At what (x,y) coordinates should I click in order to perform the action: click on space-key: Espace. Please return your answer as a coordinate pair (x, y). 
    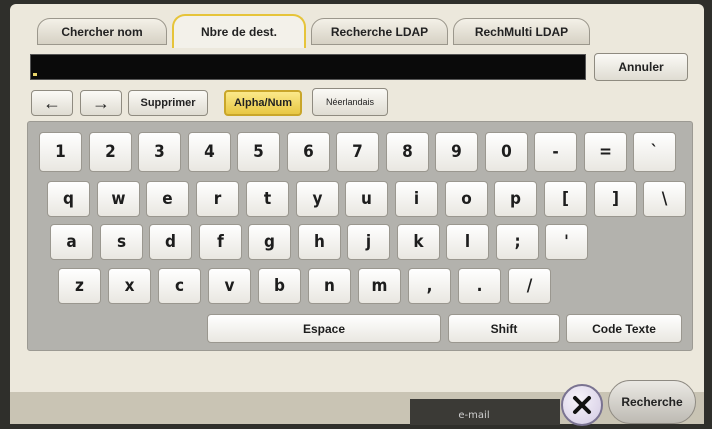
    Looking at the image, I should click on (324, 328).